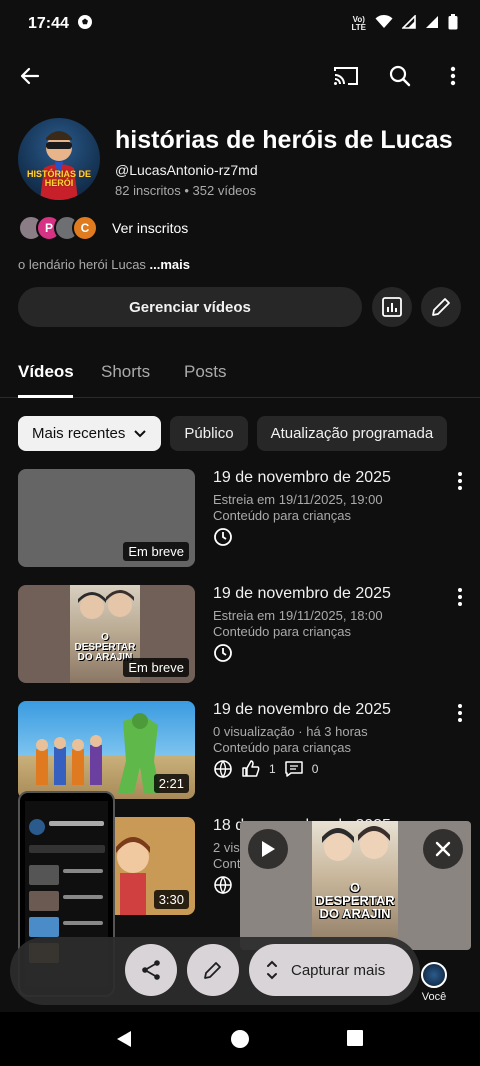  I want to click on home-circle-icon, so click(240, 1039).